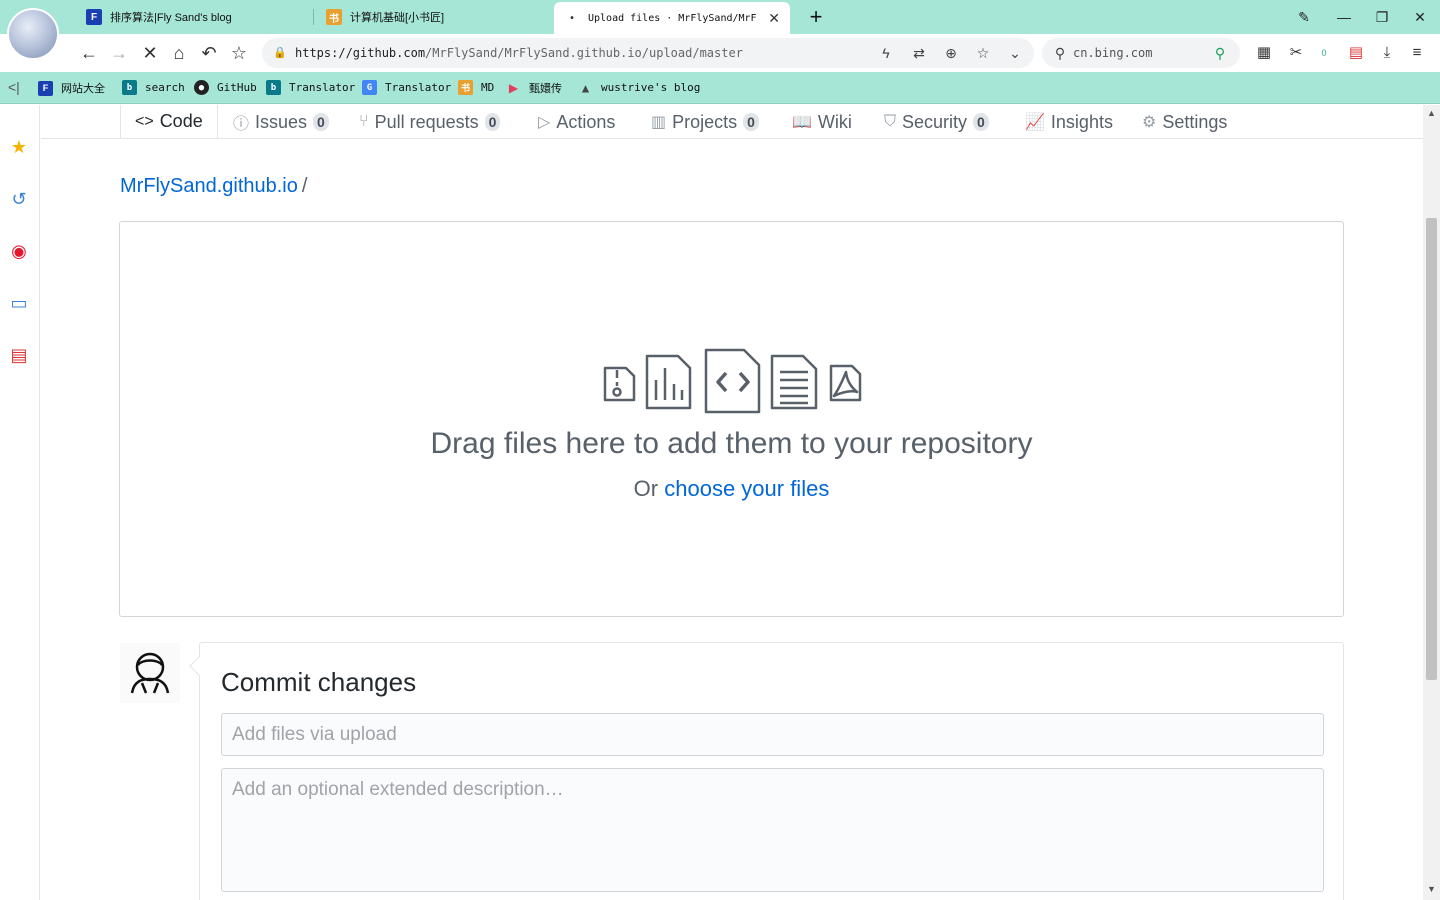 This screenshot has width=1440, height=900. I want to click on bookmark-label: MD, so click(488, 87).